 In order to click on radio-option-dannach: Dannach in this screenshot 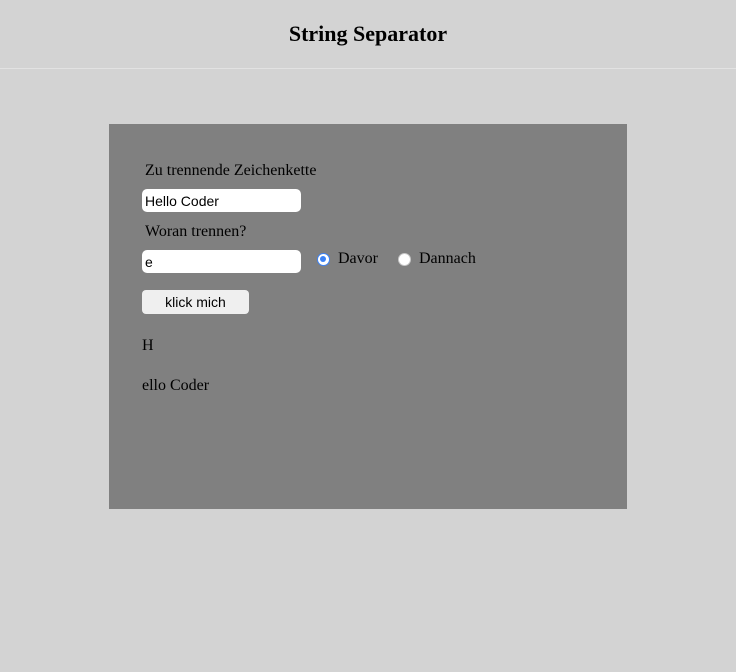, I will do `click(437, 259)`.